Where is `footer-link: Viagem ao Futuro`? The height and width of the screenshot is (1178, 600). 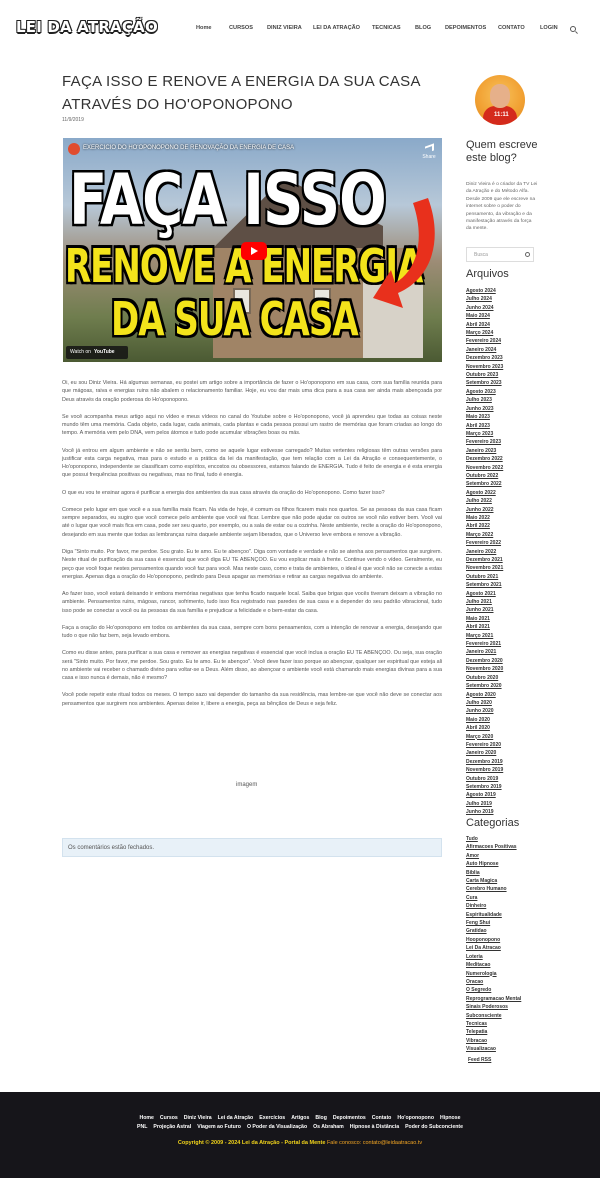
footer-link: Viagem ao Futuro is located at coordinates (219, 1127).